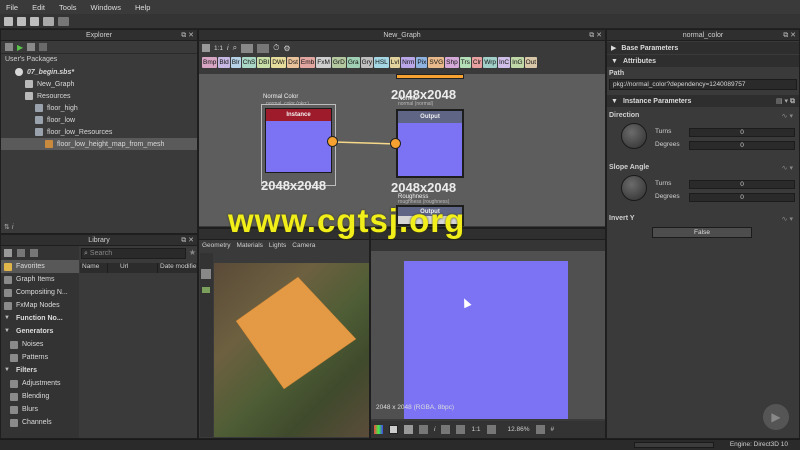 The height and width of the screenshot is (450, 800). Describe the element at coordinates (40, 266) in the screenshot. I see `library-category: Favorites` at that location.